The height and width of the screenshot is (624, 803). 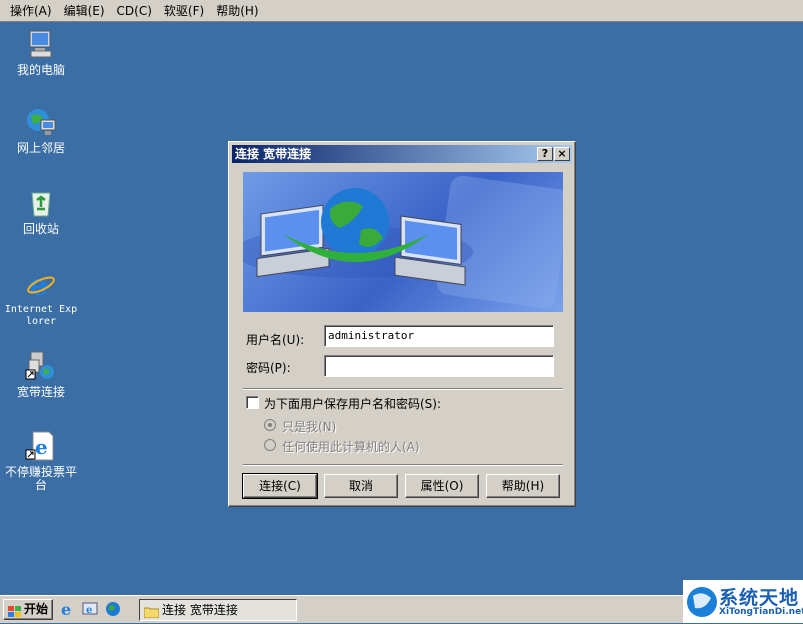 I want to click on password-label: 密码(P):, so click(x=268, y=368).